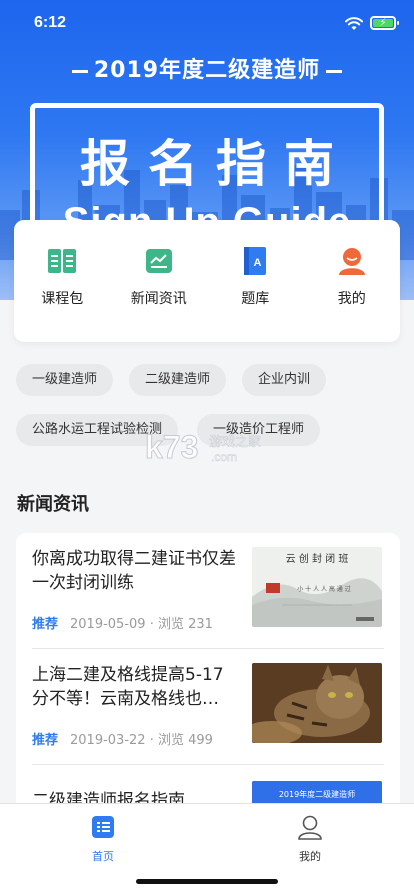 The image size is (414, 896). Describe the element at coordinates (224, 457) in the screenshot. I see `svg-text: .com` at that location.